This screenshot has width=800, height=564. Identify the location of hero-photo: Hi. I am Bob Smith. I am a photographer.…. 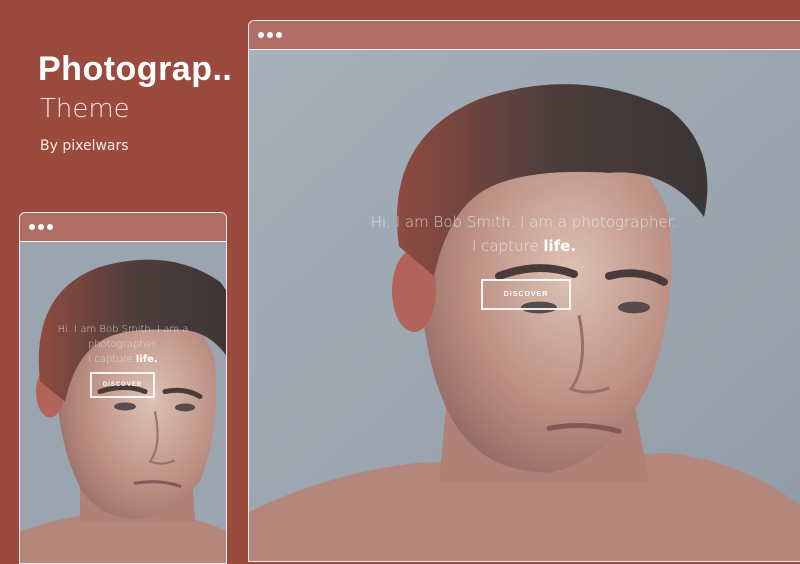
(123, 402).